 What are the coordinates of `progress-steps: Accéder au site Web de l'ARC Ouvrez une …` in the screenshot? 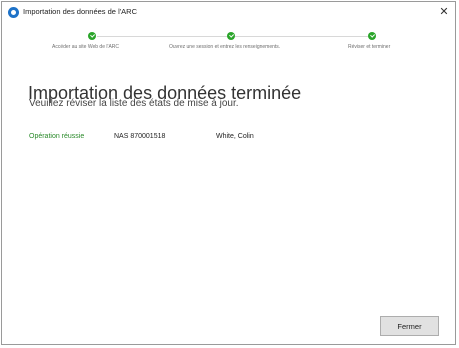 It's located at (228, 43).